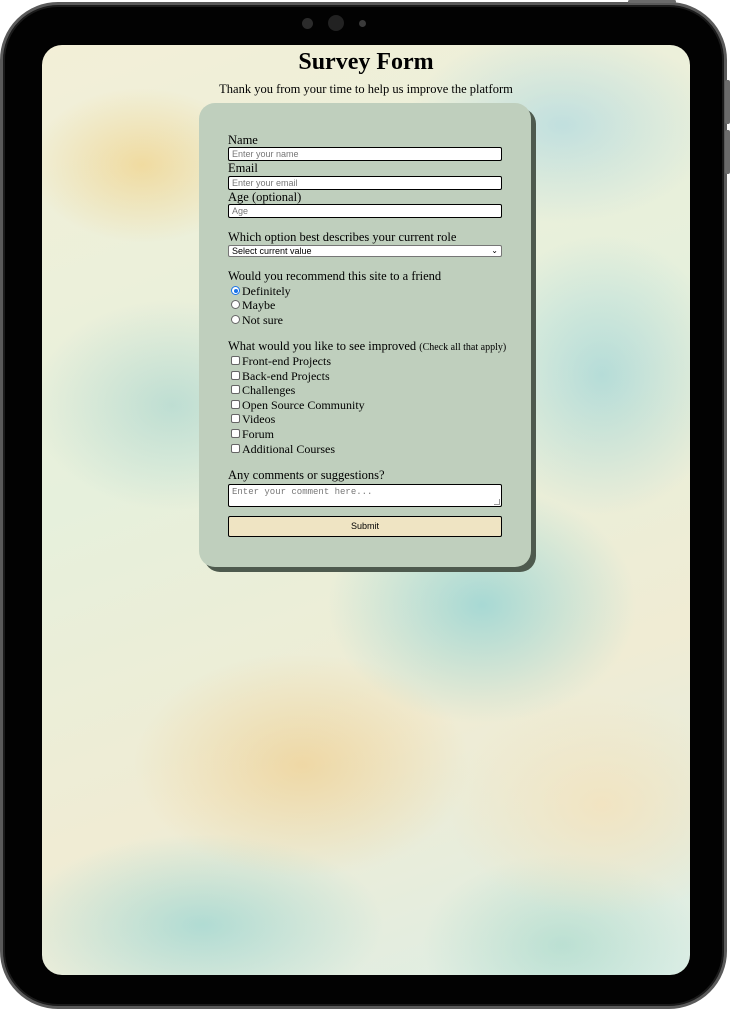 The height and width of the screenshot is (1013, 731). What do you see at coordinates (727, 102) in the screenshot?
I see `volume-up-button` at bounding box center [727, 102].